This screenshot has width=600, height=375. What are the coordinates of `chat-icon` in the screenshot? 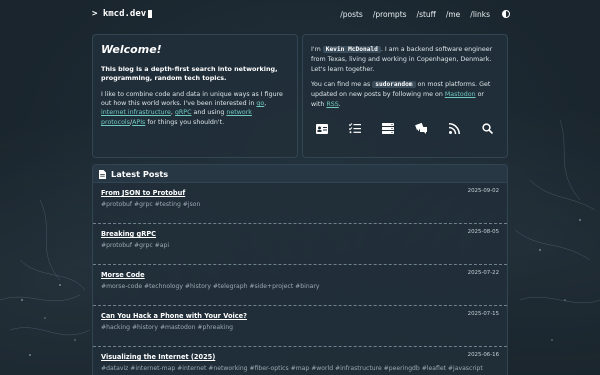 It's located at (422, 129).